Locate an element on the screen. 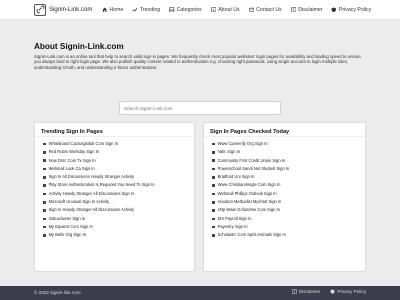 This screenshot has height=300, width=400. nav-about: About Us is located at coordinates (225, 9).